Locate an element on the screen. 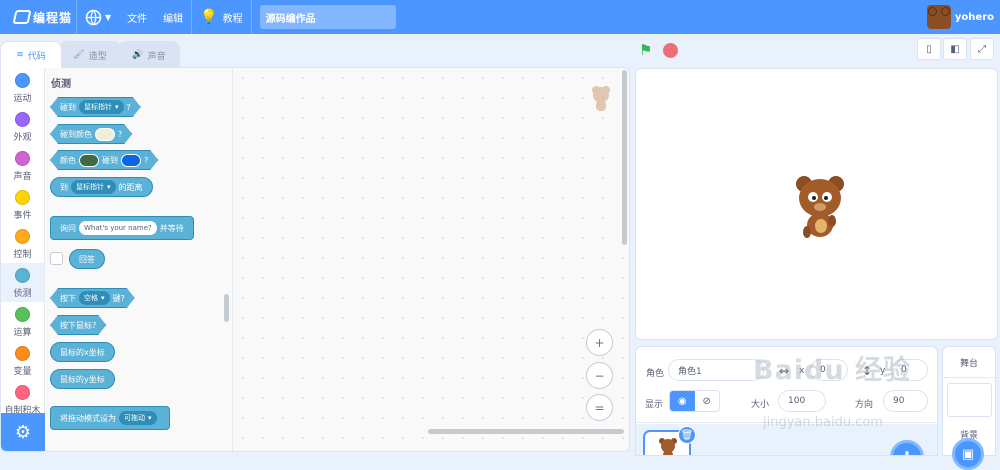  editor-tabs: ≋ 代码 🖌 造型 🔊 声音 is located at coordinates (90, 54).